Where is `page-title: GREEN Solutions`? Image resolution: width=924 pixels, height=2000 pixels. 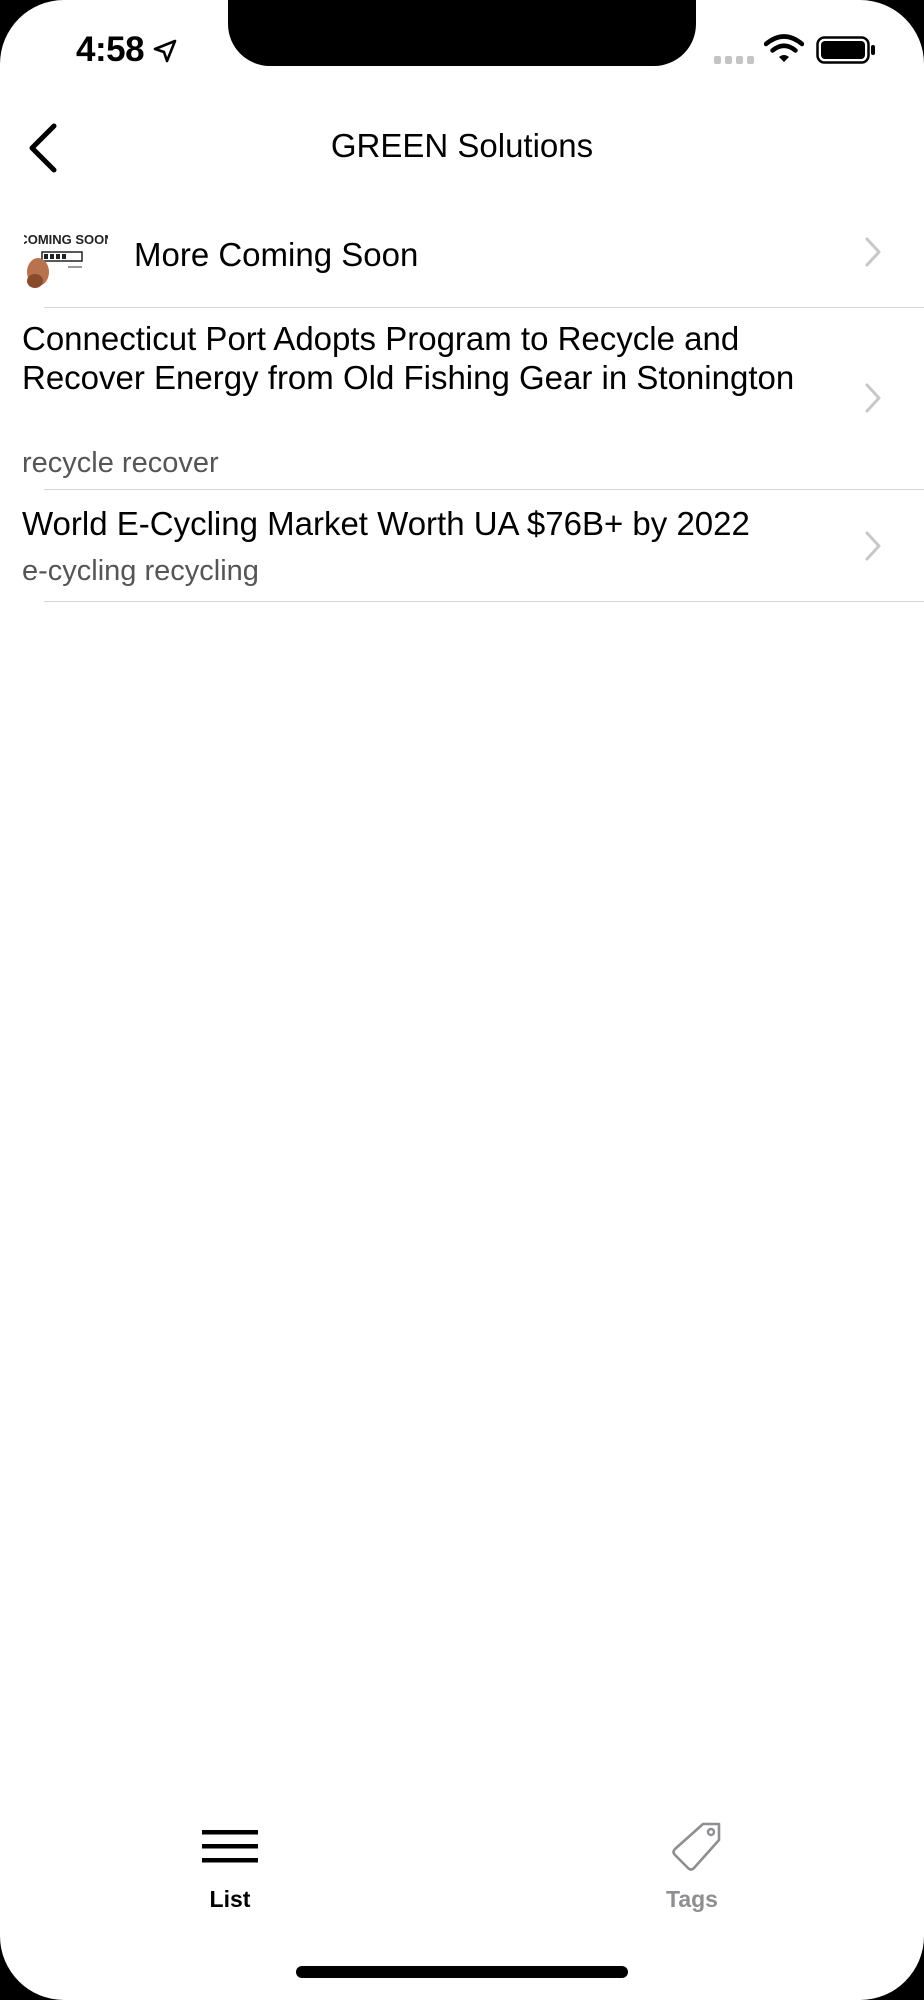
page-title: GREEN Solutions is located at coordinates (462, 145).